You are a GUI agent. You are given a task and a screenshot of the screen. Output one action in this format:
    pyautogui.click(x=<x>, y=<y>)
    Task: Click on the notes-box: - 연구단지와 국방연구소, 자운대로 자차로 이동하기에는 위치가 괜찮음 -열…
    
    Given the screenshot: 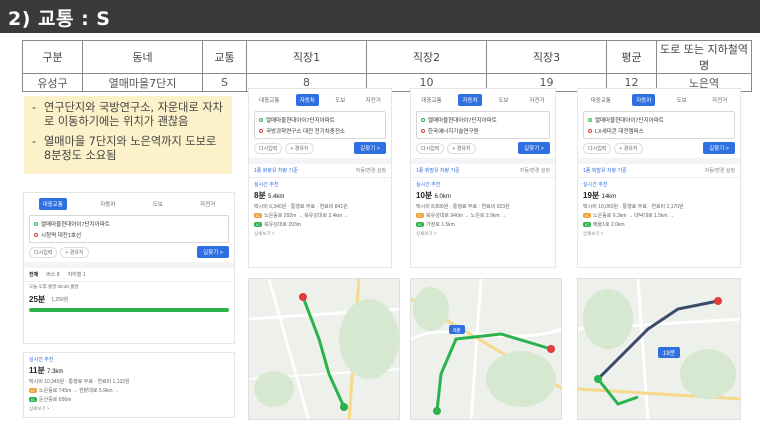 What is the action you would take?
    pyautogui.click(x=128, y=135)
    